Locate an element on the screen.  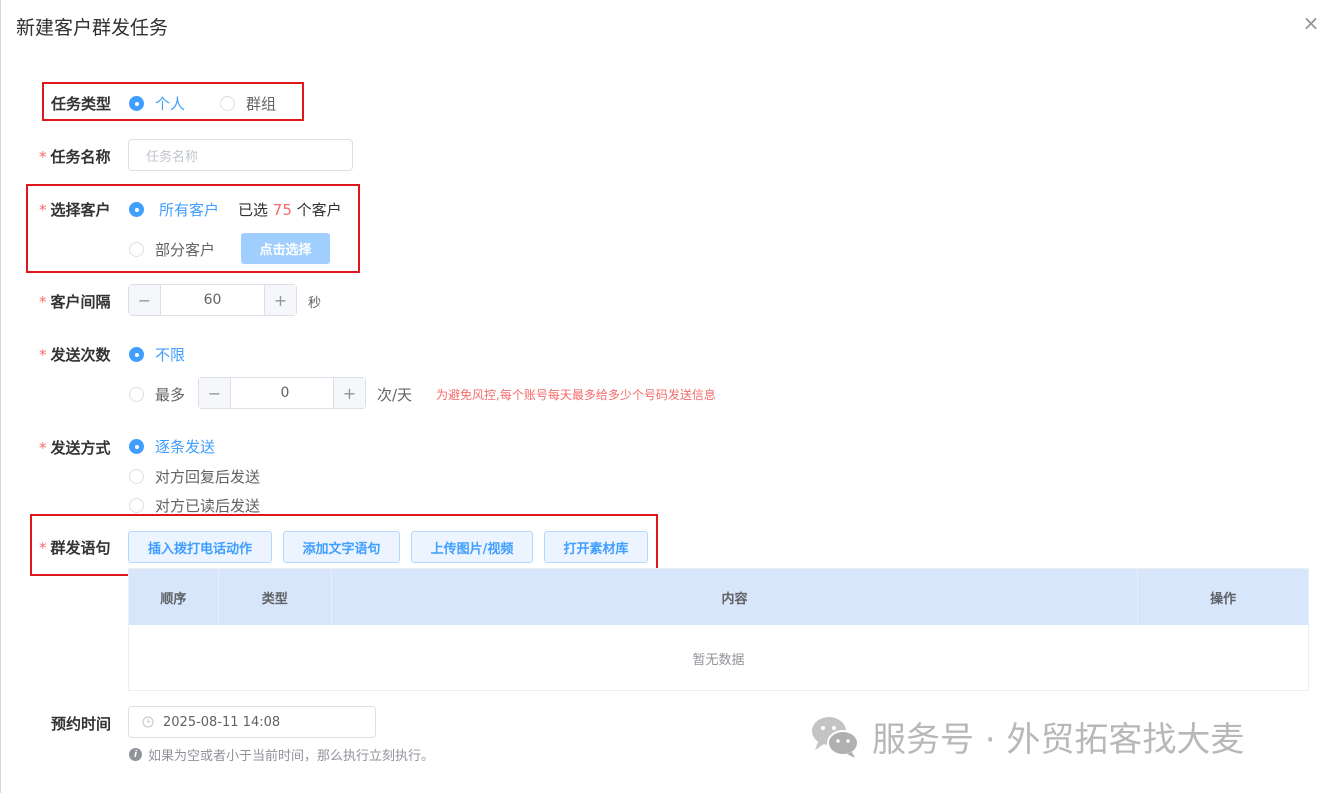
radio-all-customers: 所有客户 is located at coordinates (174, 209).